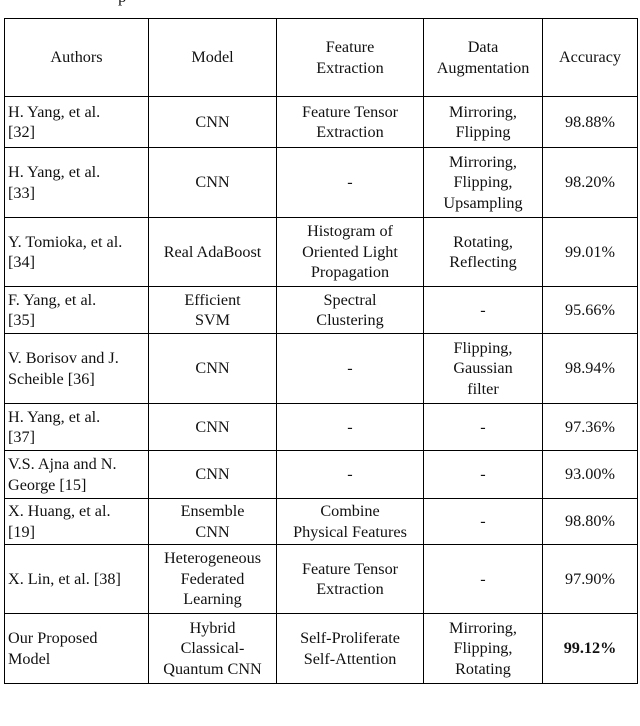 Image resolution: width=640 pixels, height=726 pixels. I want to click on authors-line1: Y. Tomioka, et al., so click(65, 241).